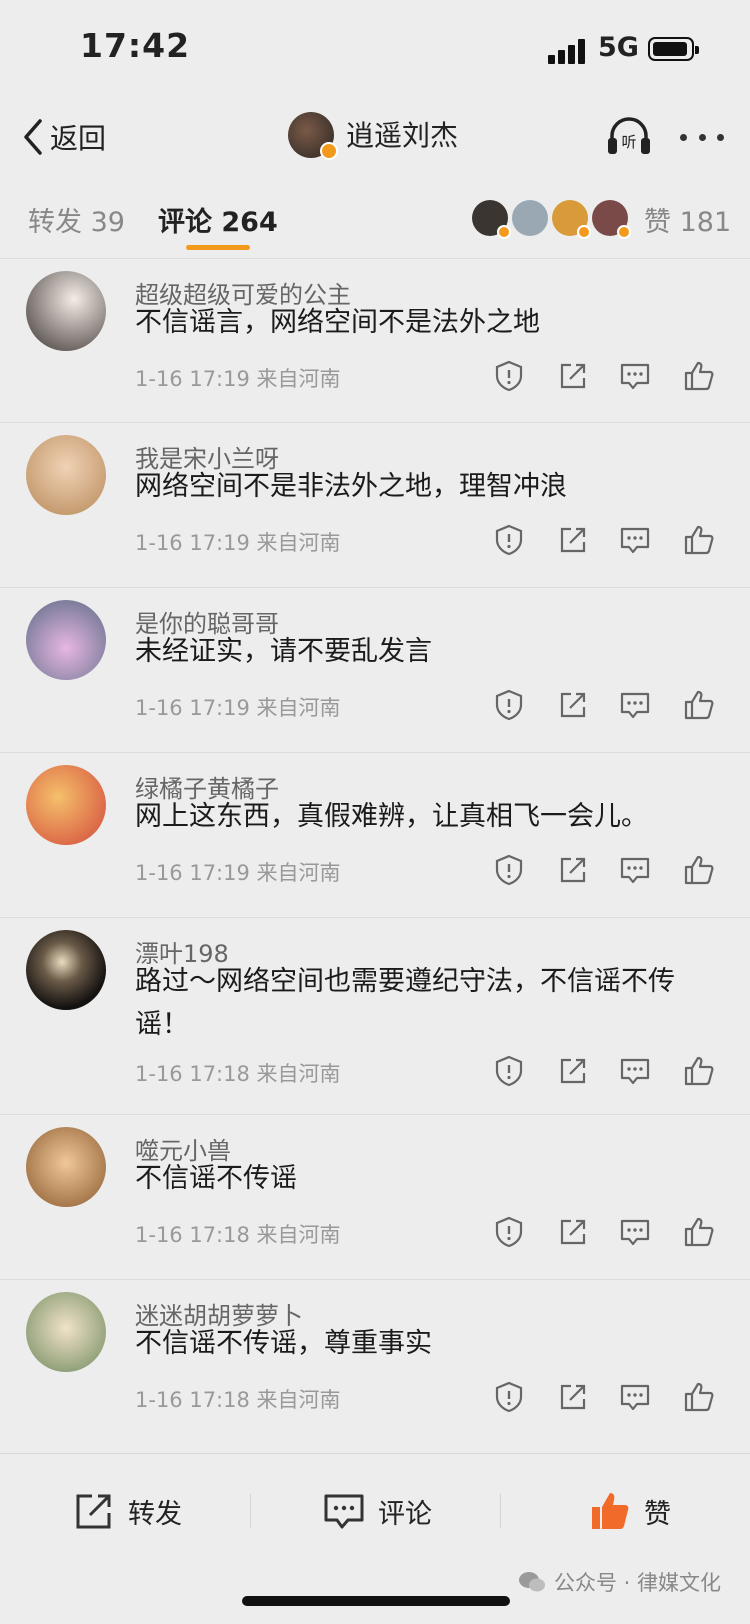 Image resolution: width=750 pixels, height=1624 pixels. What do you see at coordinates (344, 1511) in the screenshot?
I see `comment-icon` at bounding box center [344, 1511].